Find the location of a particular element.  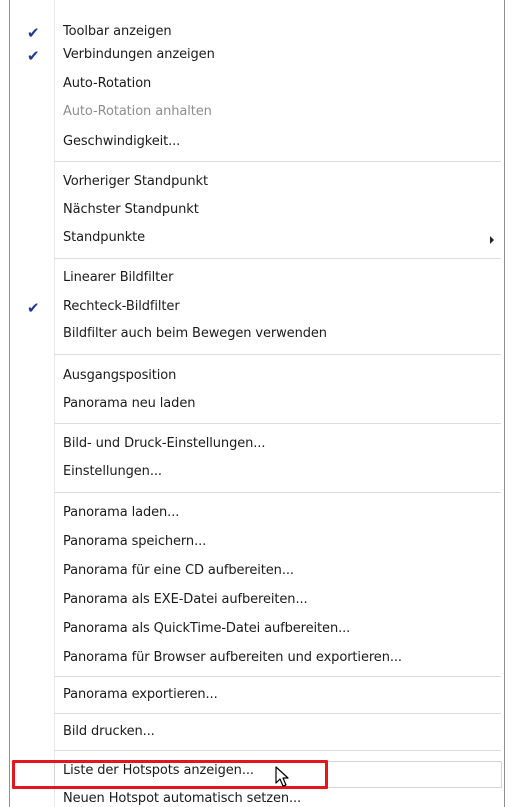

menu-item-bildfilter-bewegen: Bildfilter auch beim Bewegen verwenden is located at coordinates (257, 336).